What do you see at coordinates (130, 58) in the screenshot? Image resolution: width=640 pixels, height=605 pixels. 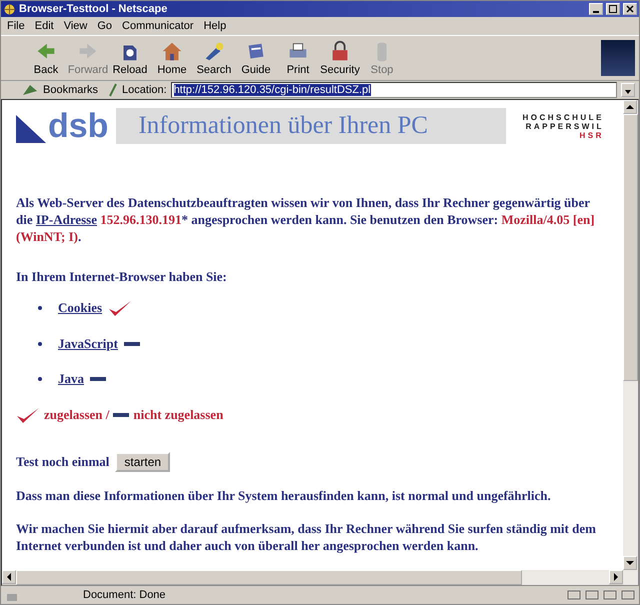 I see `toolbar-button: Reload` at bounding box center [130, 58].